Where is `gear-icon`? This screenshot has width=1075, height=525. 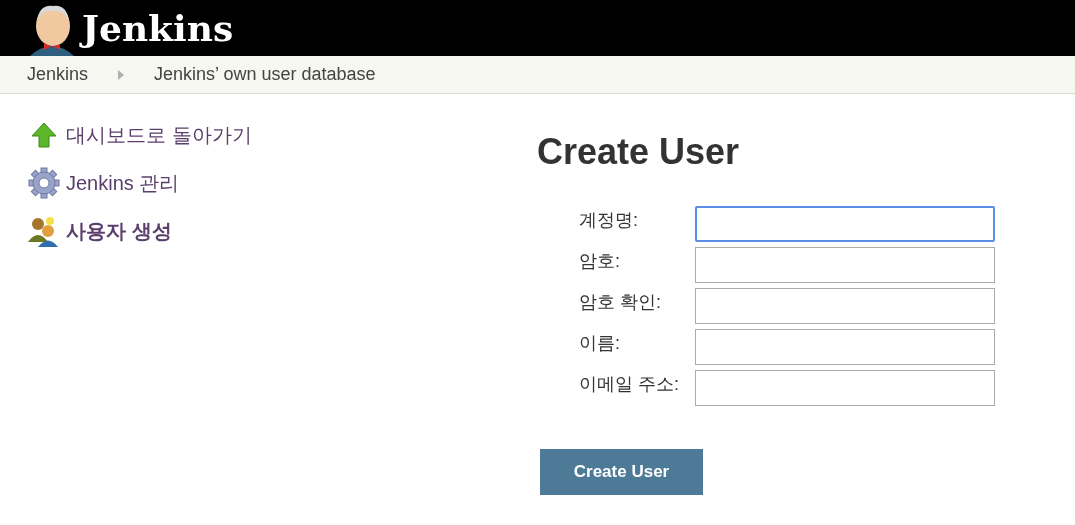
gear-icon is located at coordinates (44, 183).